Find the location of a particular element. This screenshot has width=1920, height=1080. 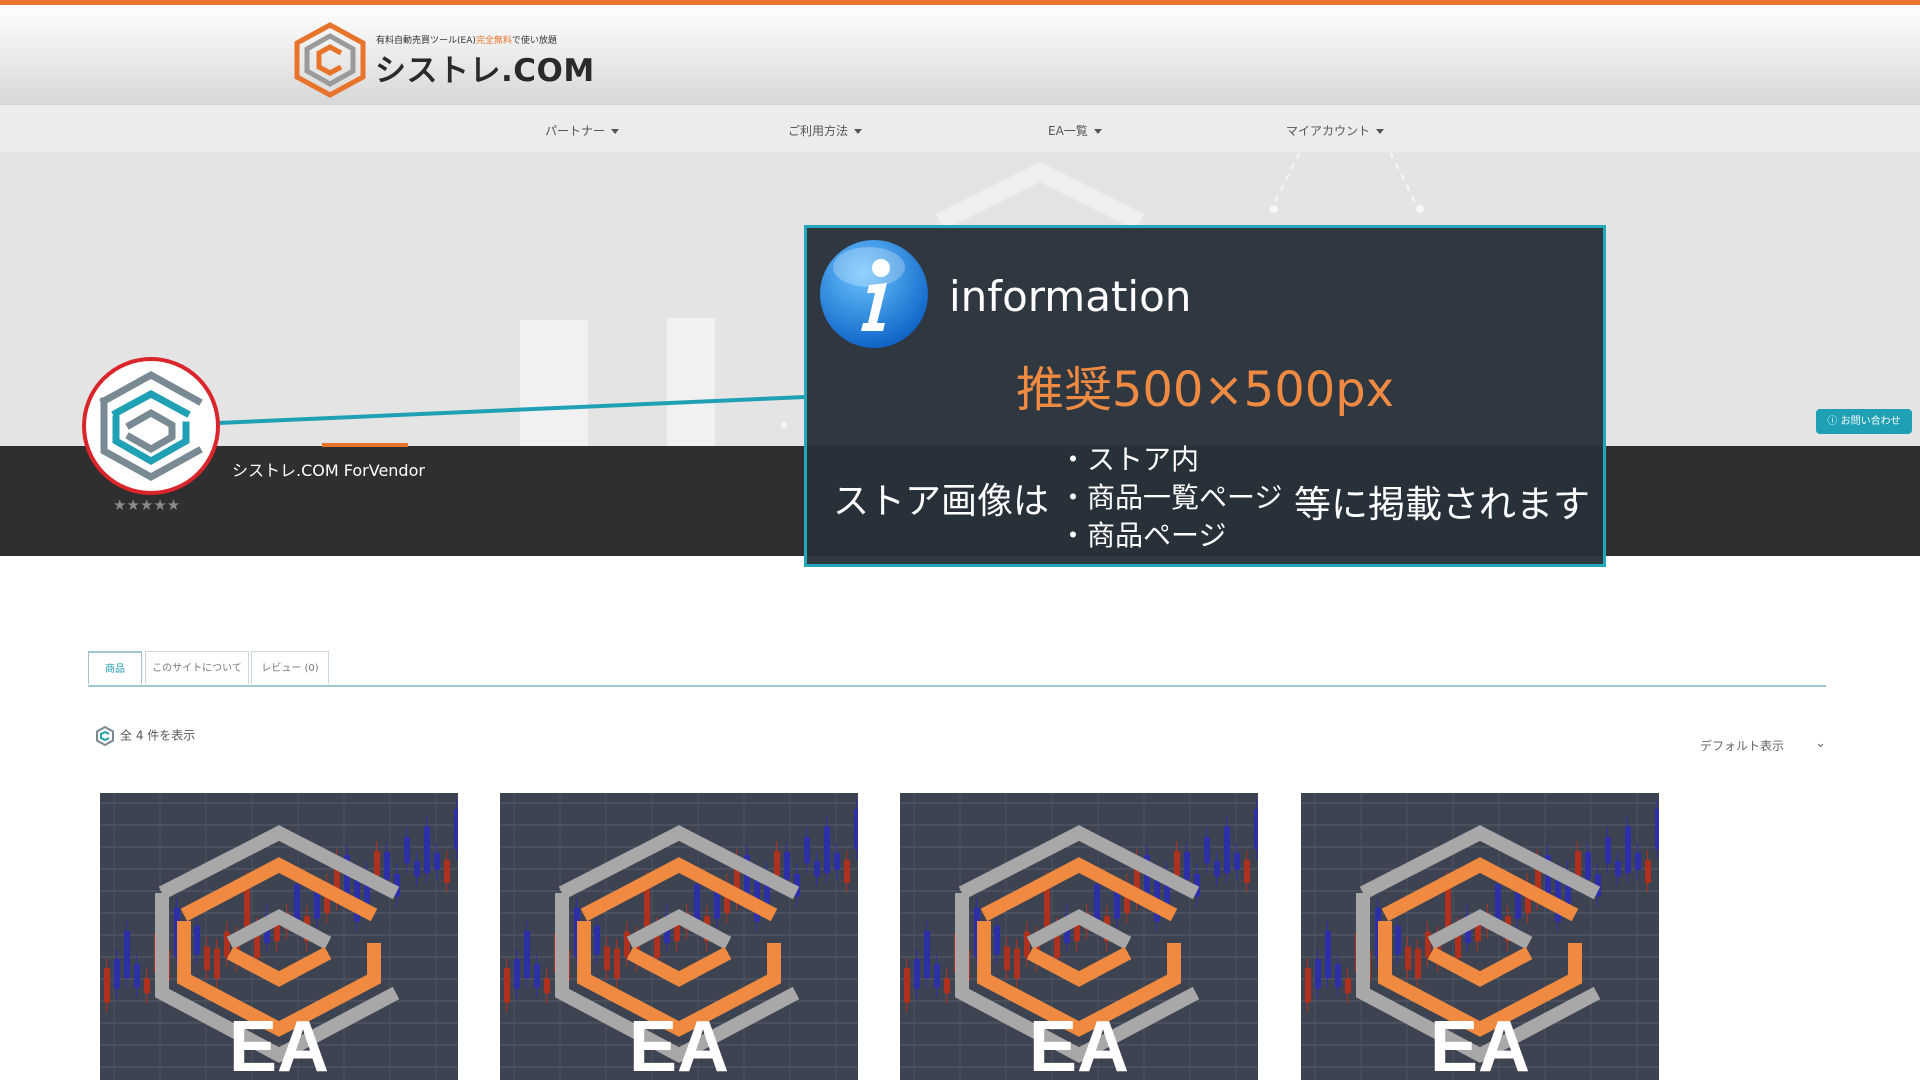

vendor-name: シストレ.COM ForVendor is located at coordinates (328, 470).